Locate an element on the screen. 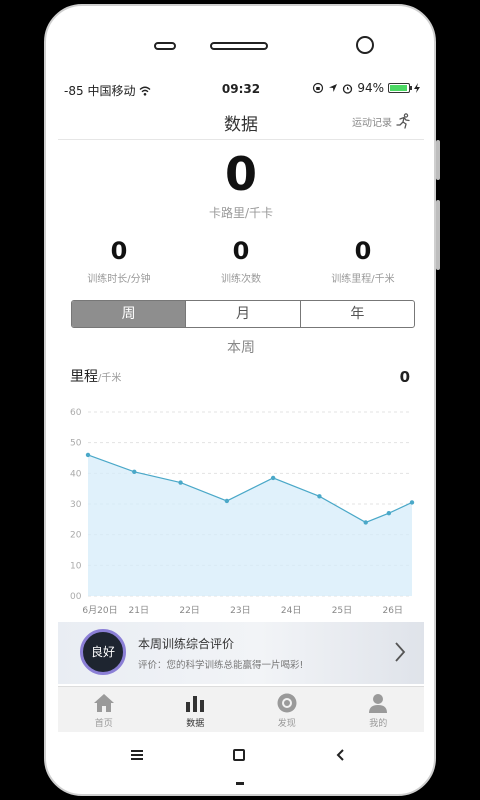  phone-camera is located at coordinates (365, 45).